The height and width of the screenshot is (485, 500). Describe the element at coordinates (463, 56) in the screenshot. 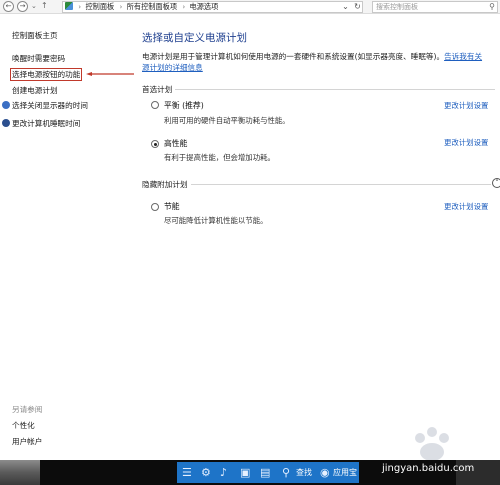

I see `learn-more-link: 告诉我有关` at that location.